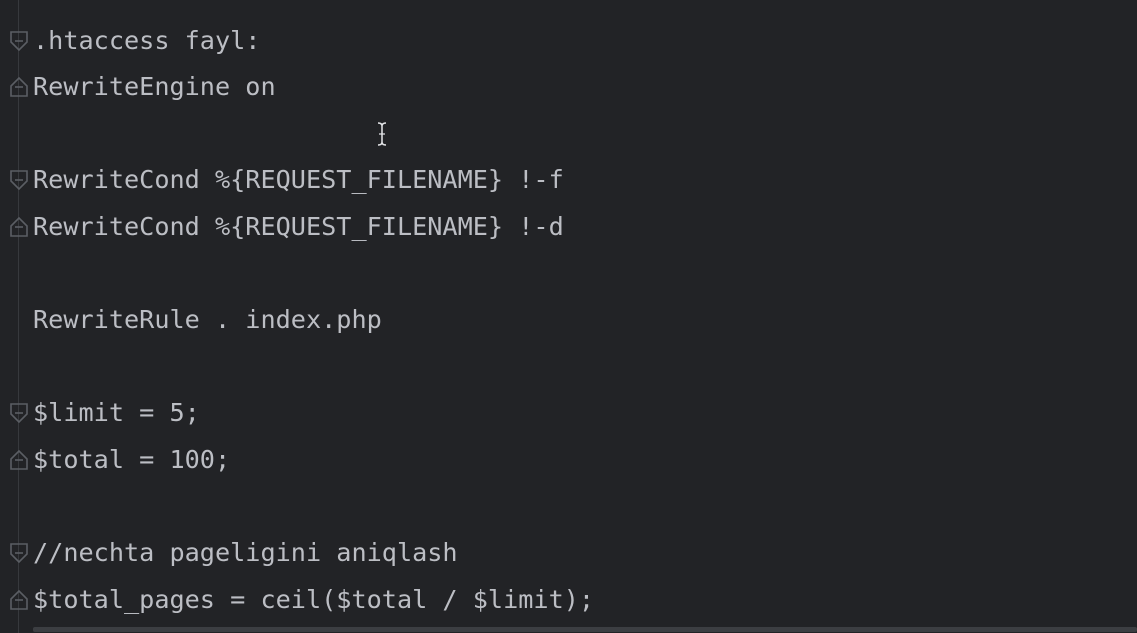 The width and height of the screenshot is (1137, 633). I want to click on code-text: $limit = 5;, so click(116, 413).